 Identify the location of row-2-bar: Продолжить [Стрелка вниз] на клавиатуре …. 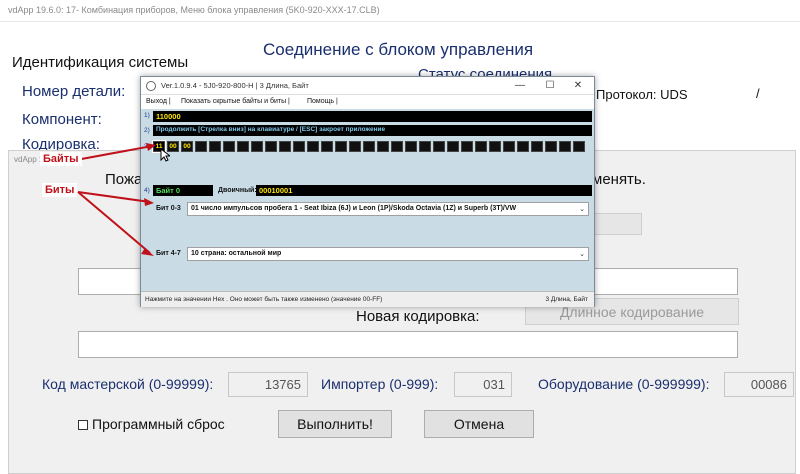
(372, 130).